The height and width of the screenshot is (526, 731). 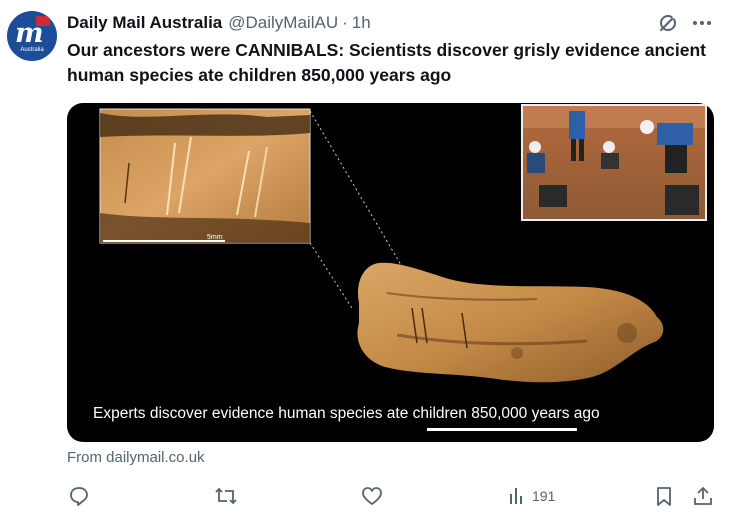 I want to click on grok-icon, so click(x=668, y=23).